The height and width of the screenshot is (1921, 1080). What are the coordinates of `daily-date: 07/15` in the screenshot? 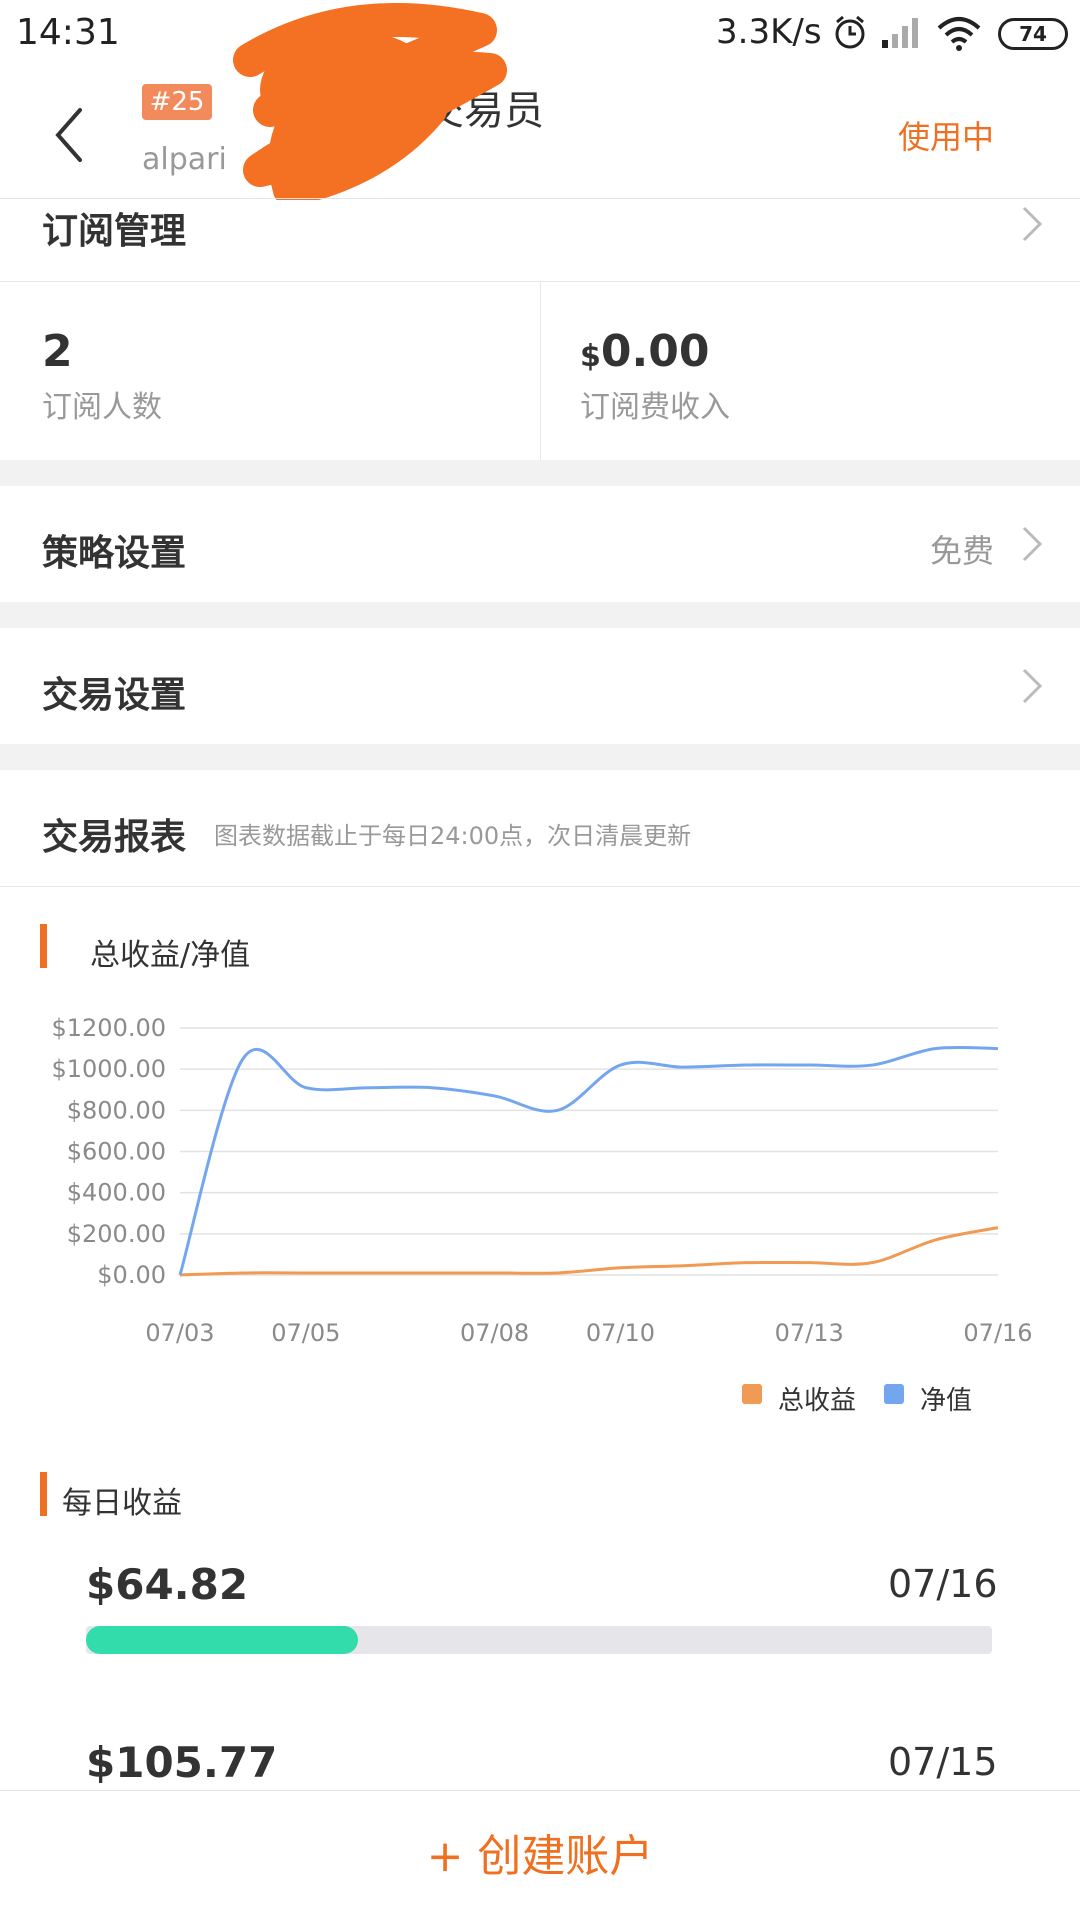 It's located at (943, 1762).